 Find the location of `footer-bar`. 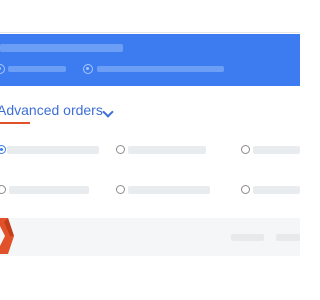

footer-bar is located at coordinates (150, 237).